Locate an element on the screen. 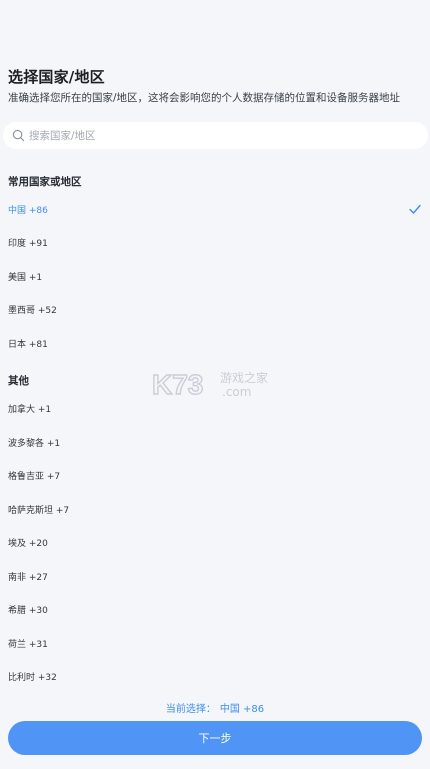 This screenshot has height=769, width=430. watermark-text-line2: .com is located at coordinates (236, 392).